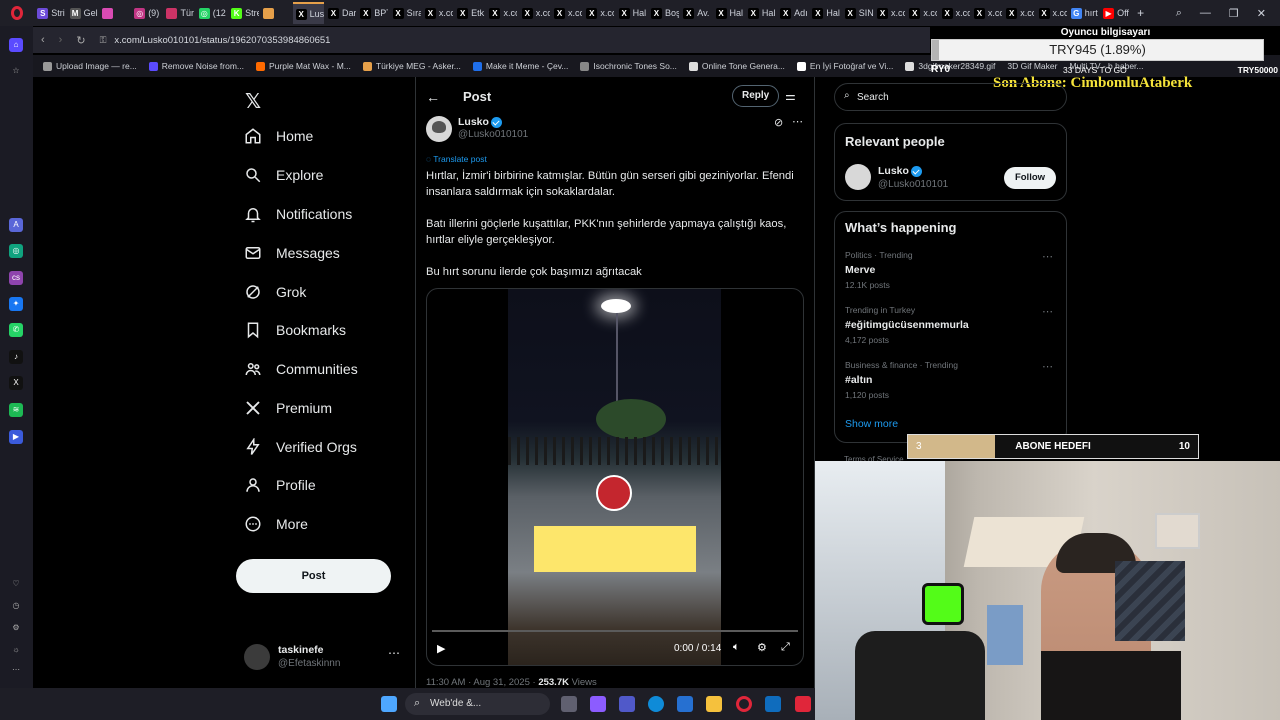 The width and height of the screenshot is (1280, 720). What do you see at coordinates (952, 270) in the screenshot?
I see `trend-item: Politics · Trending Merve 12.1K posts ⋯` at bounding box center [952, 270].